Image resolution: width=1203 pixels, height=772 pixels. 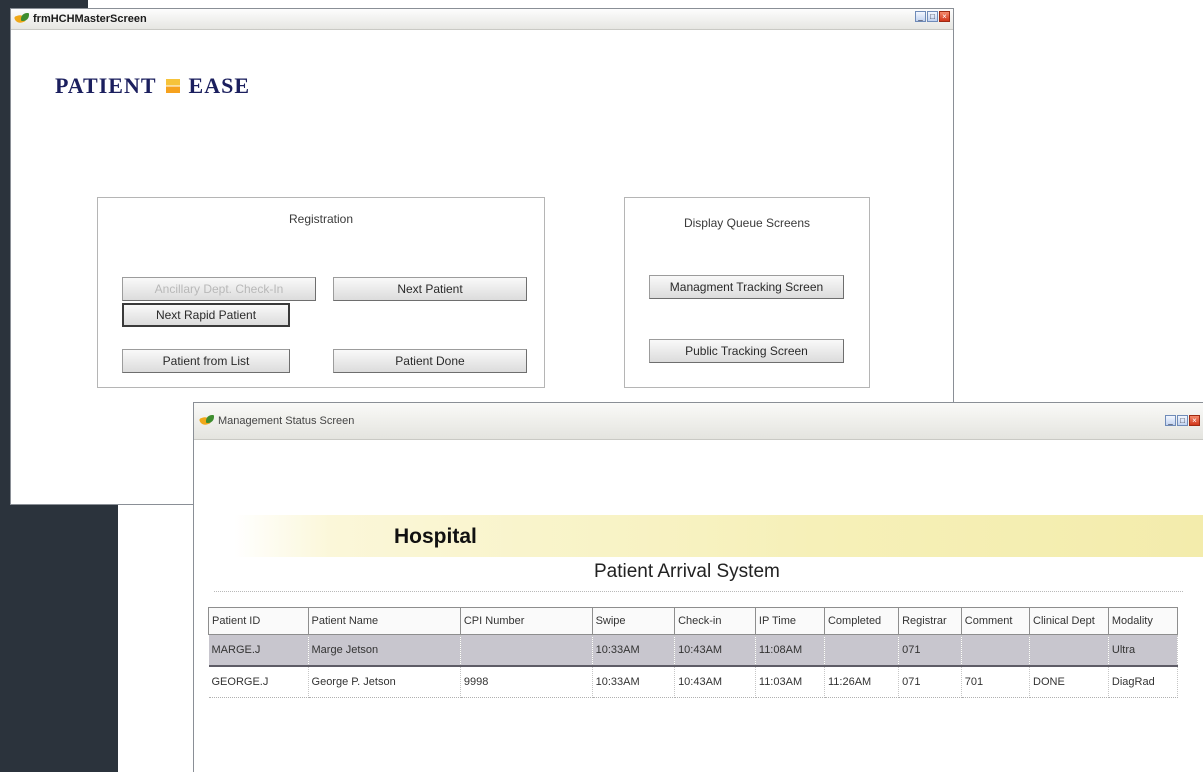 What do you see at coordinates (258, 621) in the screenshot?
I see `column-header: Patient ID` at bounding box center [258, 621].